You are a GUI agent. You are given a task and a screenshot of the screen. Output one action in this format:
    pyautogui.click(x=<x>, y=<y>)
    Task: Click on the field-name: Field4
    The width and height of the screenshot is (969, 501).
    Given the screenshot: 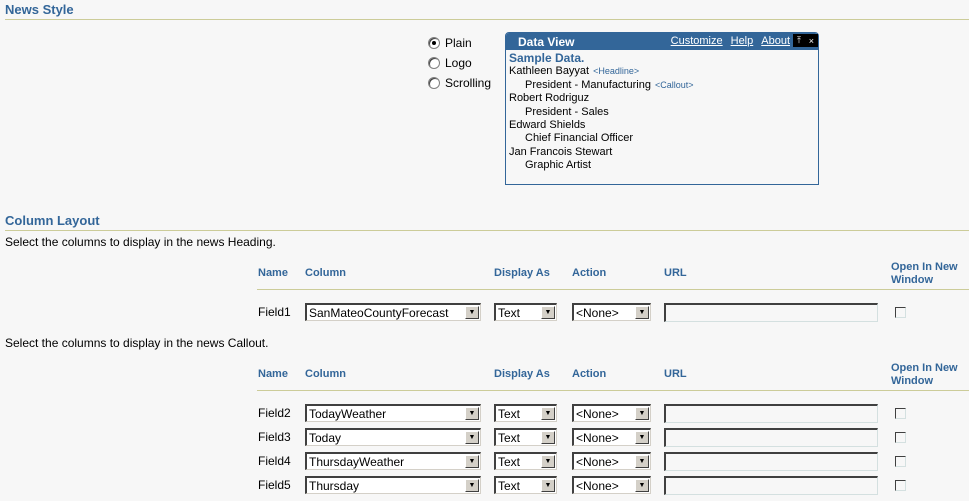 What is the action you would take?
    pyautogui.click(x=274, y=461)
    